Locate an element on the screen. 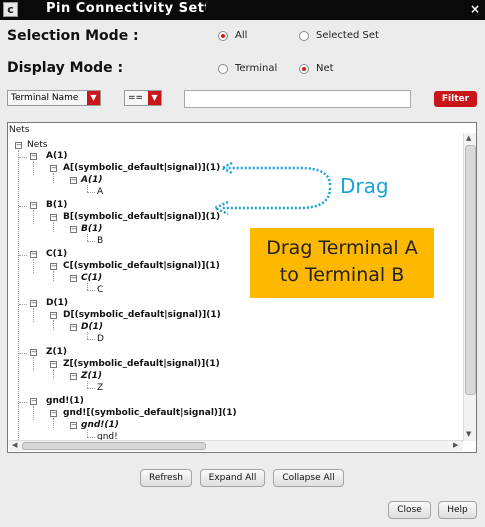 The width and height of the screenshot is (485, 527). drag-arrow-upper is located at coordinates (279, 176).